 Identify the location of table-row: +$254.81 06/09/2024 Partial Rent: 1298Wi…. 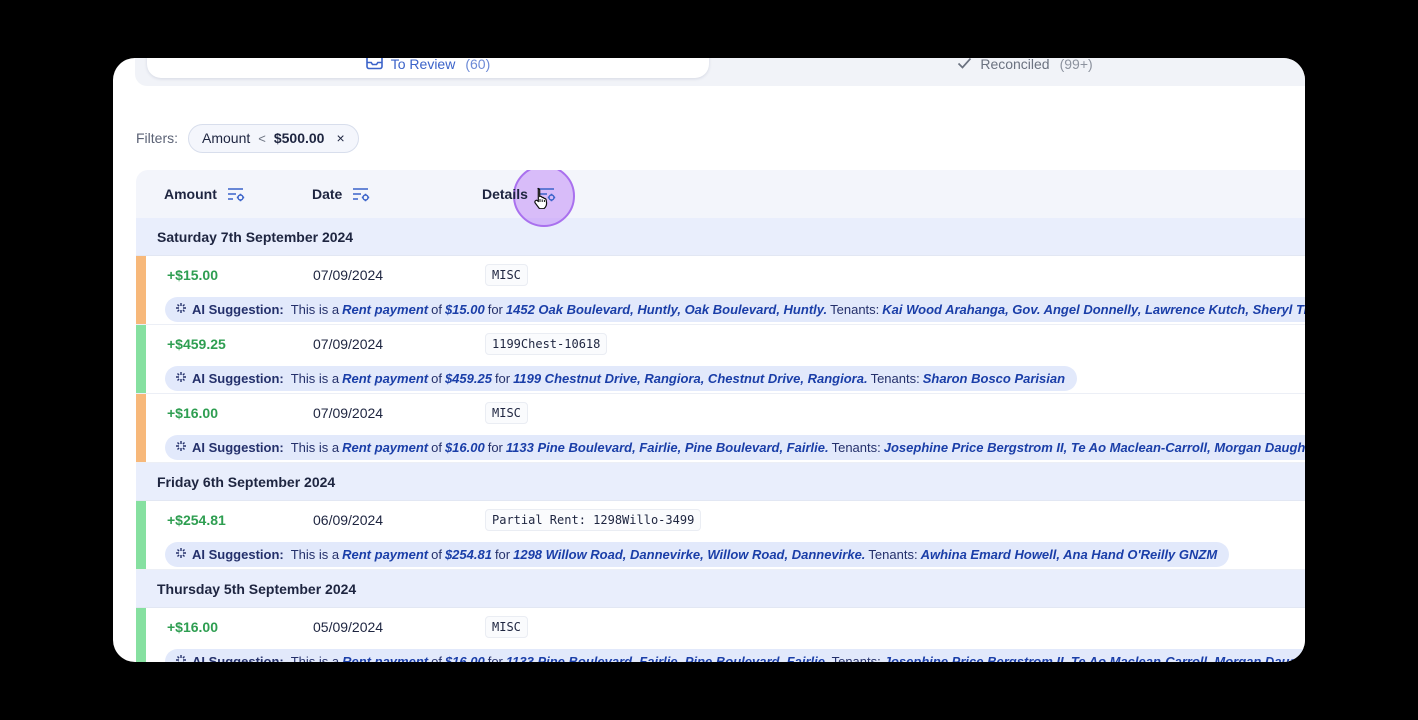
(720, 535).